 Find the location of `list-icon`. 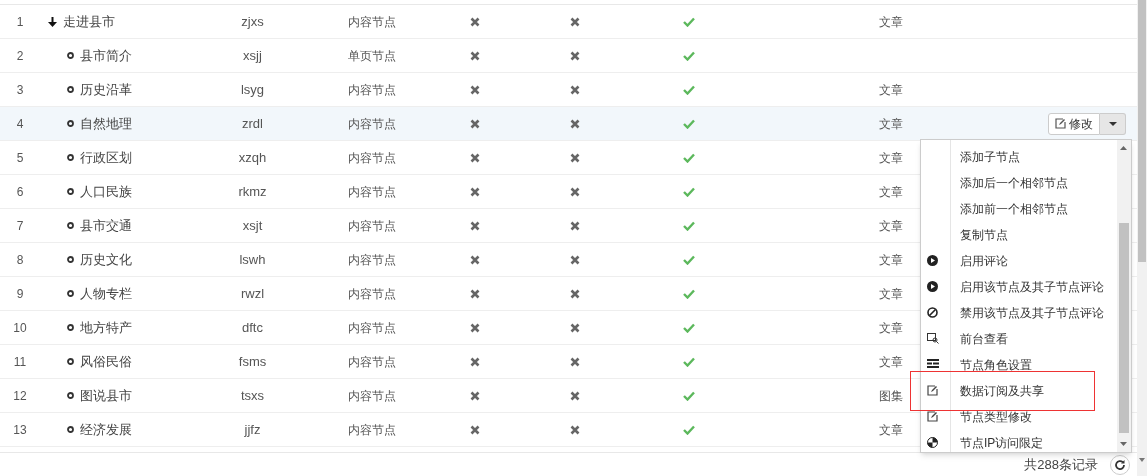

list-icon is located at coordinates (933, 363).